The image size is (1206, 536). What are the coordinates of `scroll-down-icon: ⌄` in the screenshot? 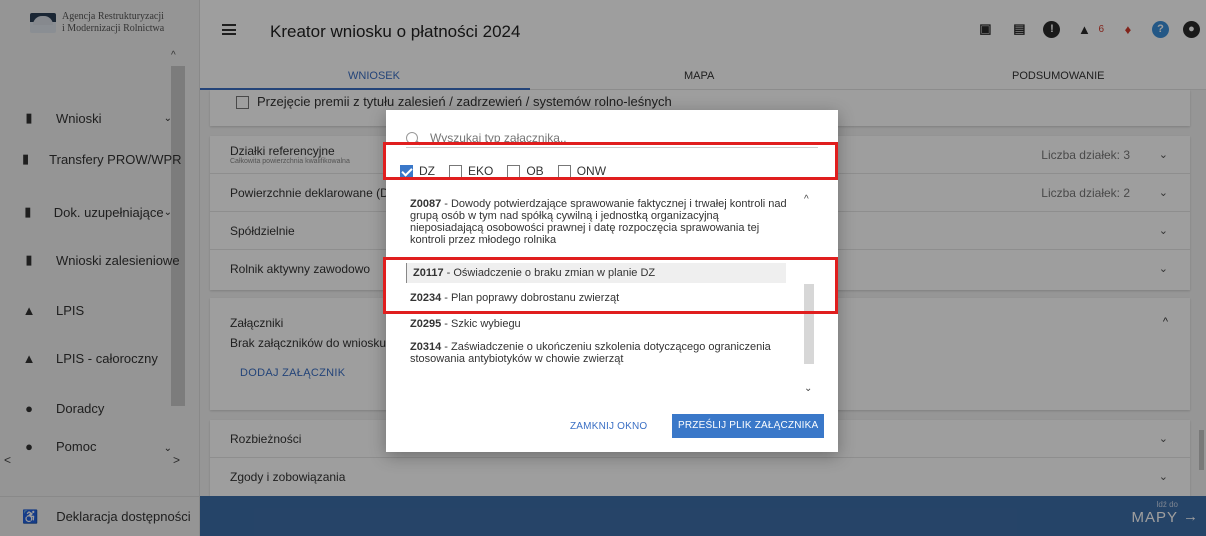 It's located at (808, 388).